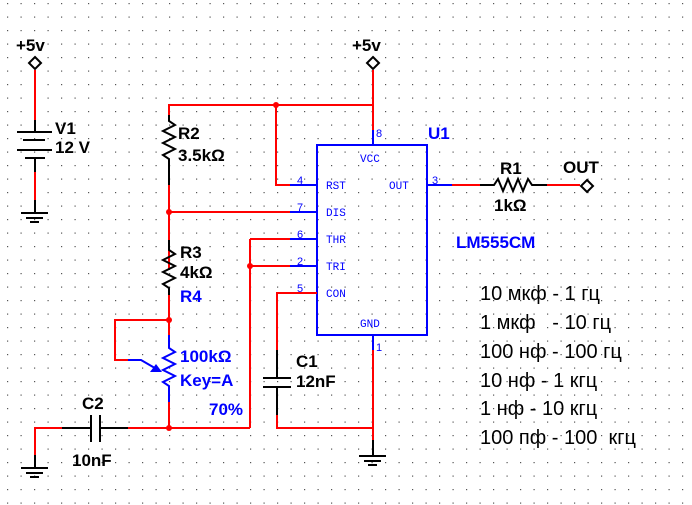  What do you see at coordinates (191, 296) in the screenshot?
I see `r4-name: R4` at bounding box center [191, 296].